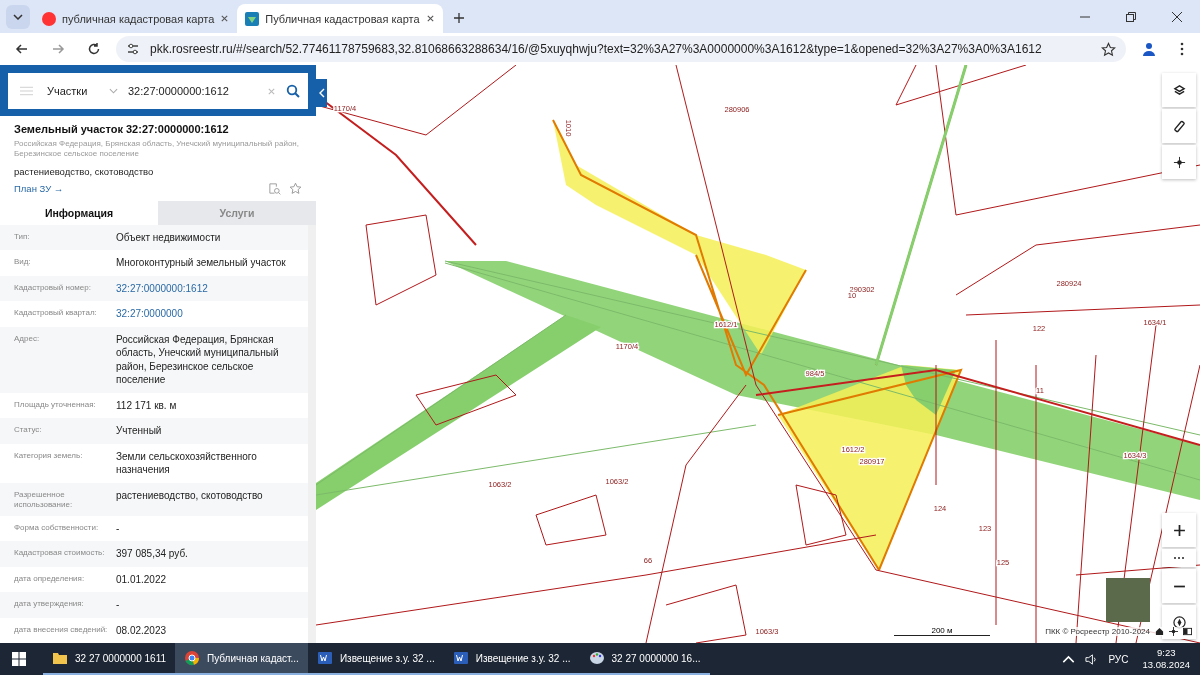 This screenshot has height=675, width=1200. What do you see at coordinates (27, 338) in the screenshot?
I see `field-label: Адрес:` at bounding box center [27, 338].